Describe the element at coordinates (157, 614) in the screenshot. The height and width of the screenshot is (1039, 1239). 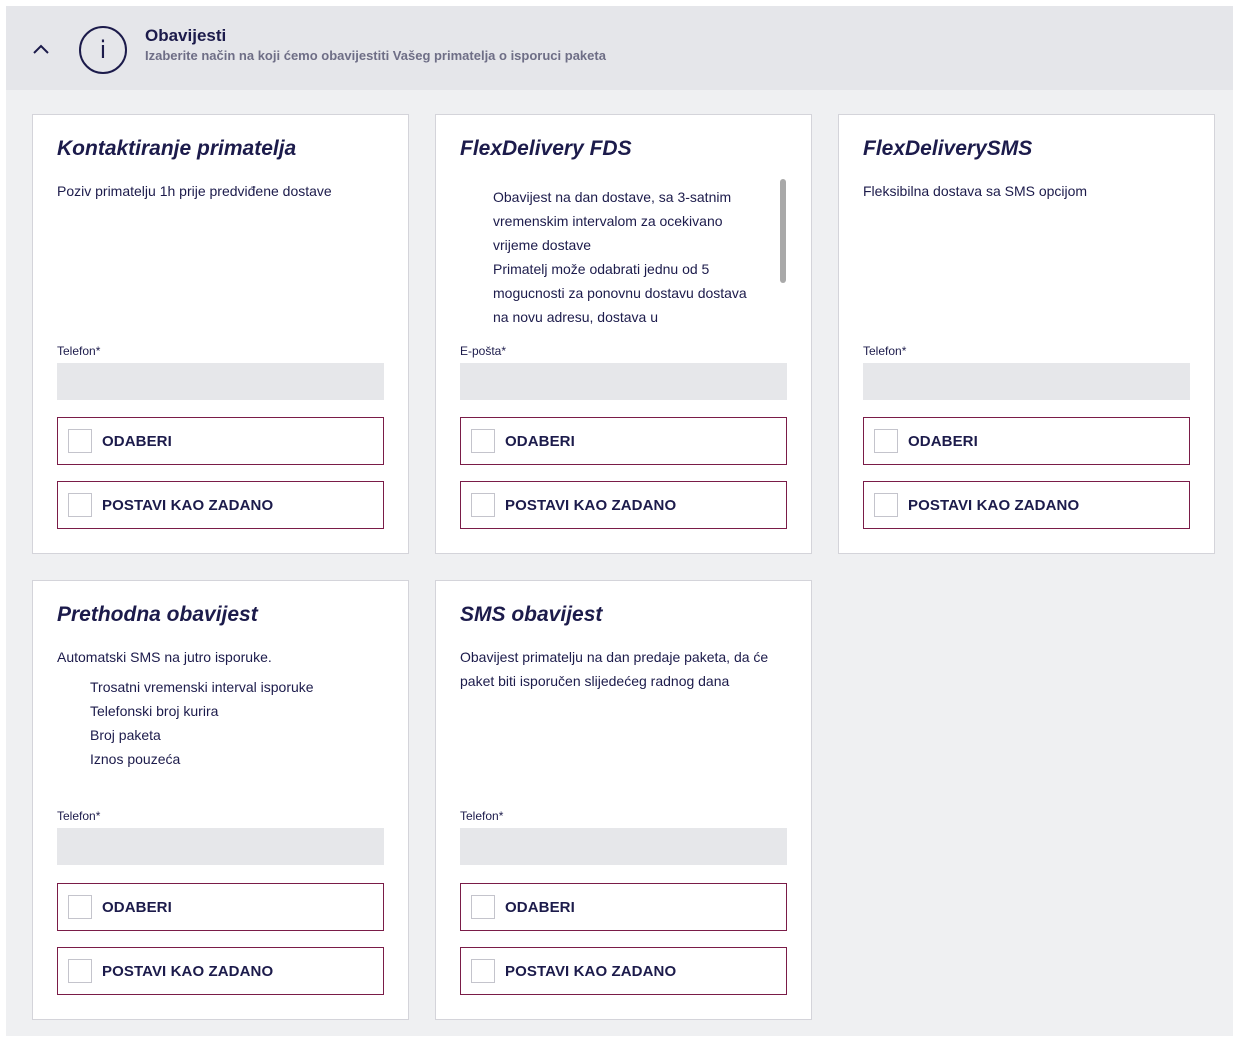
I see `card-title: Prethodna obavijest` at that location.